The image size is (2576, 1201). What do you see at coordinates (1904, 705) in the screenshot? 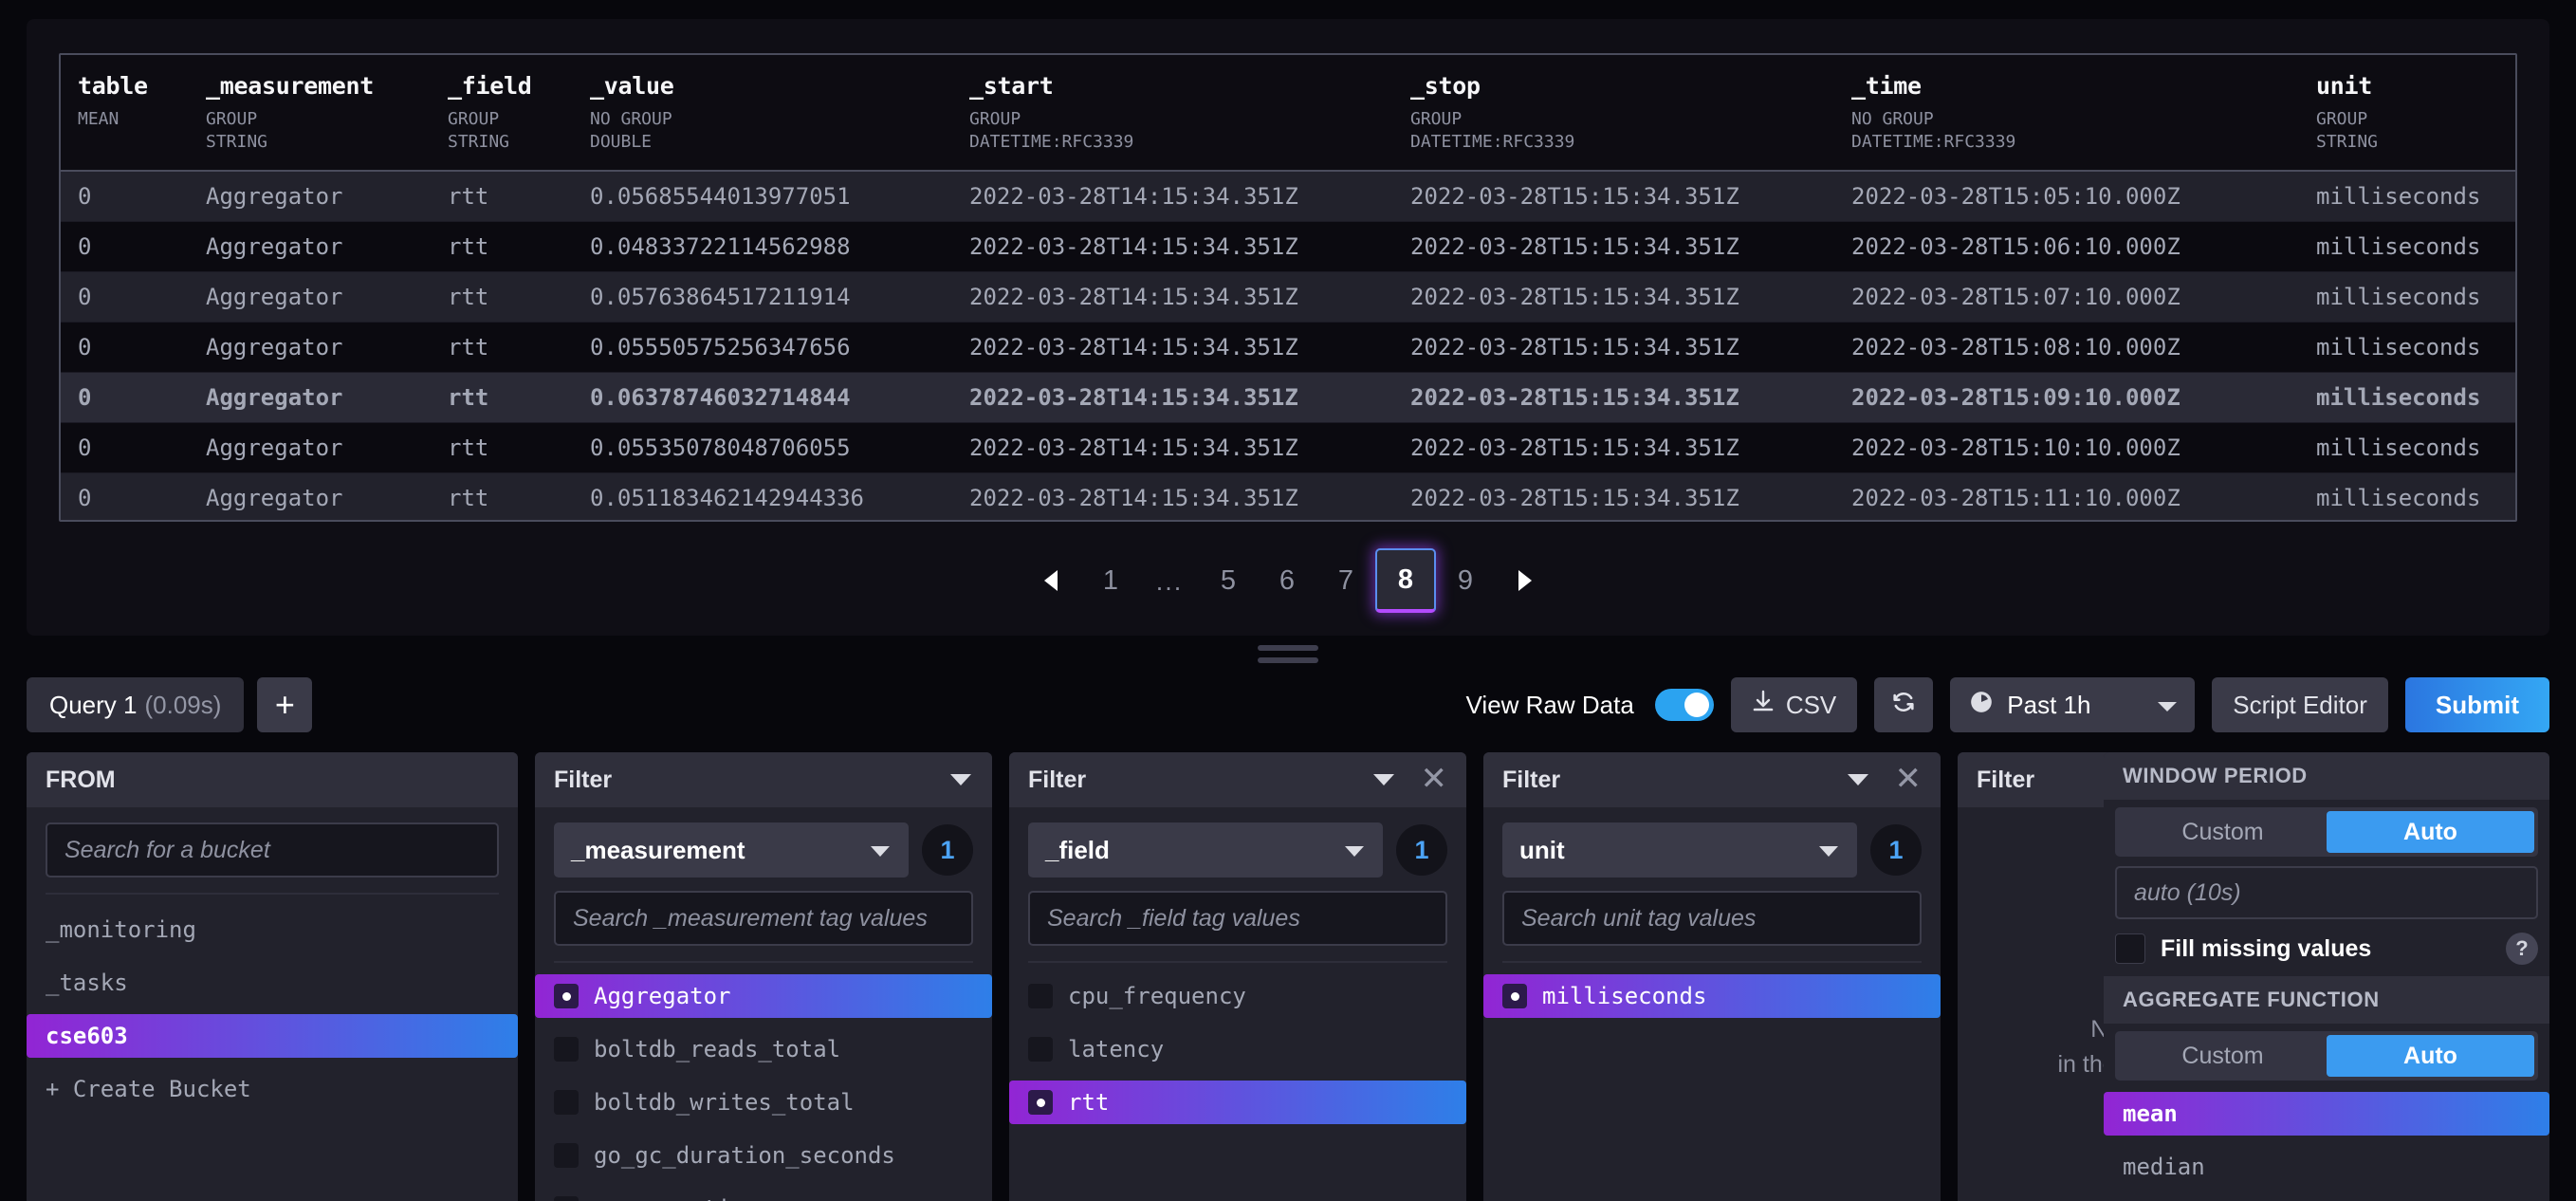
I see `refresh-button` at bounding box center [1904, 705].